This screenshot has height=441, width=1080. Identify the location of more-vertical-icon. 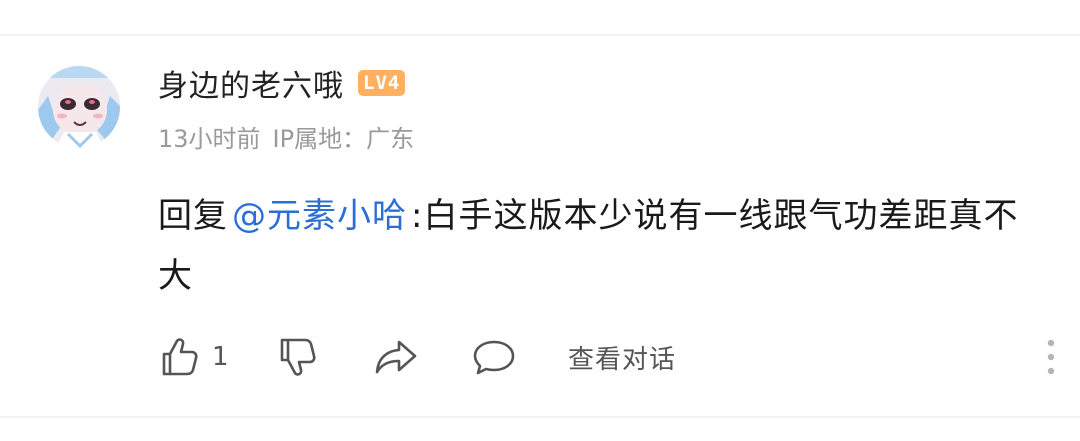
(1051, 357).